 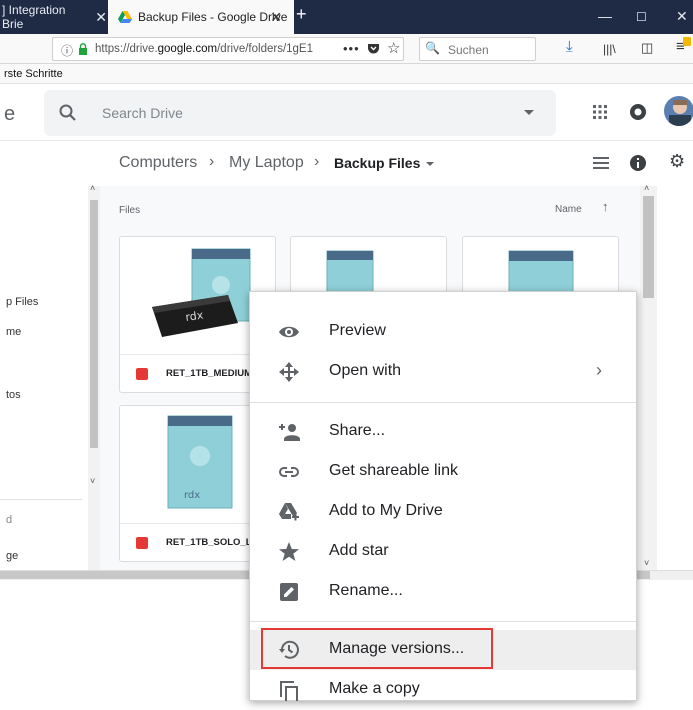 I want to click on menu-item-make-a-copy: Make a copy, so click(x=443, y=690).